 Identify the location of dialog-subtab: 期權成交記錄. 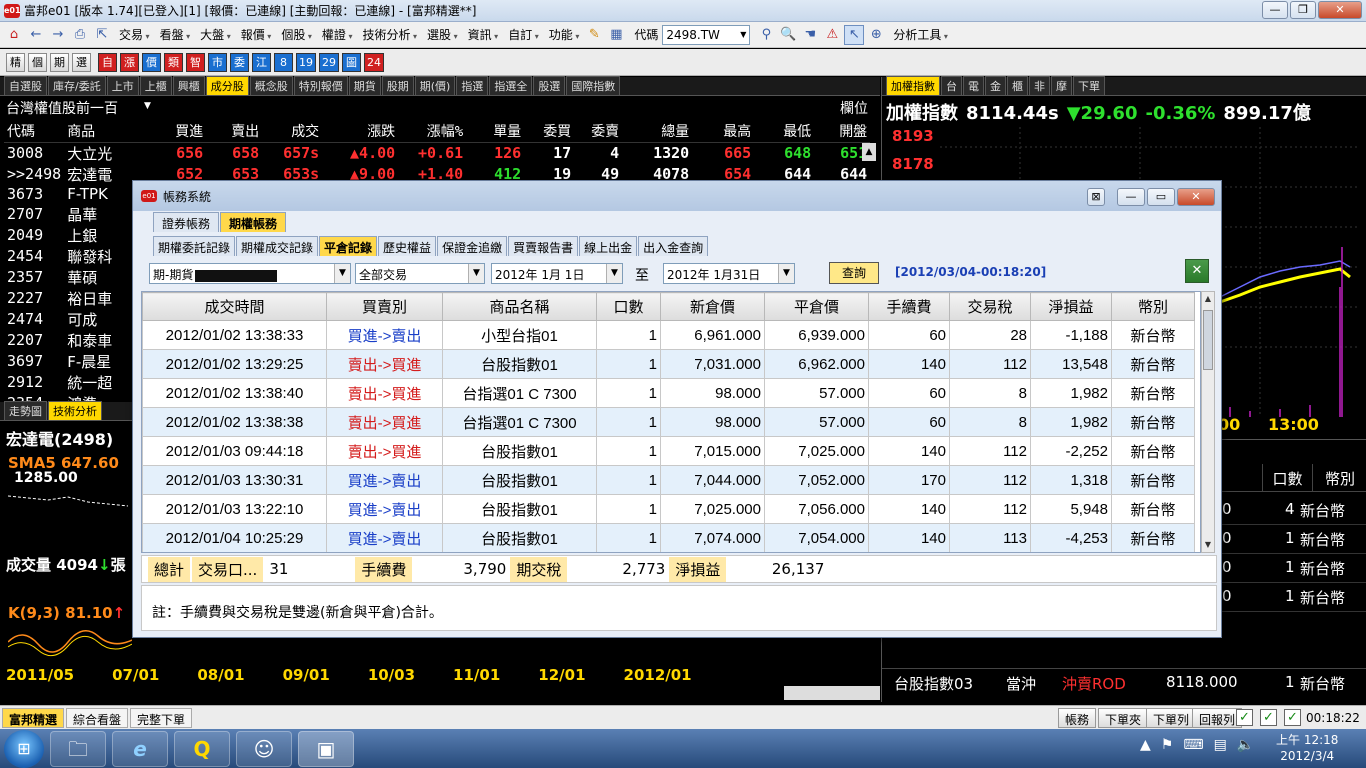
(277, 246).